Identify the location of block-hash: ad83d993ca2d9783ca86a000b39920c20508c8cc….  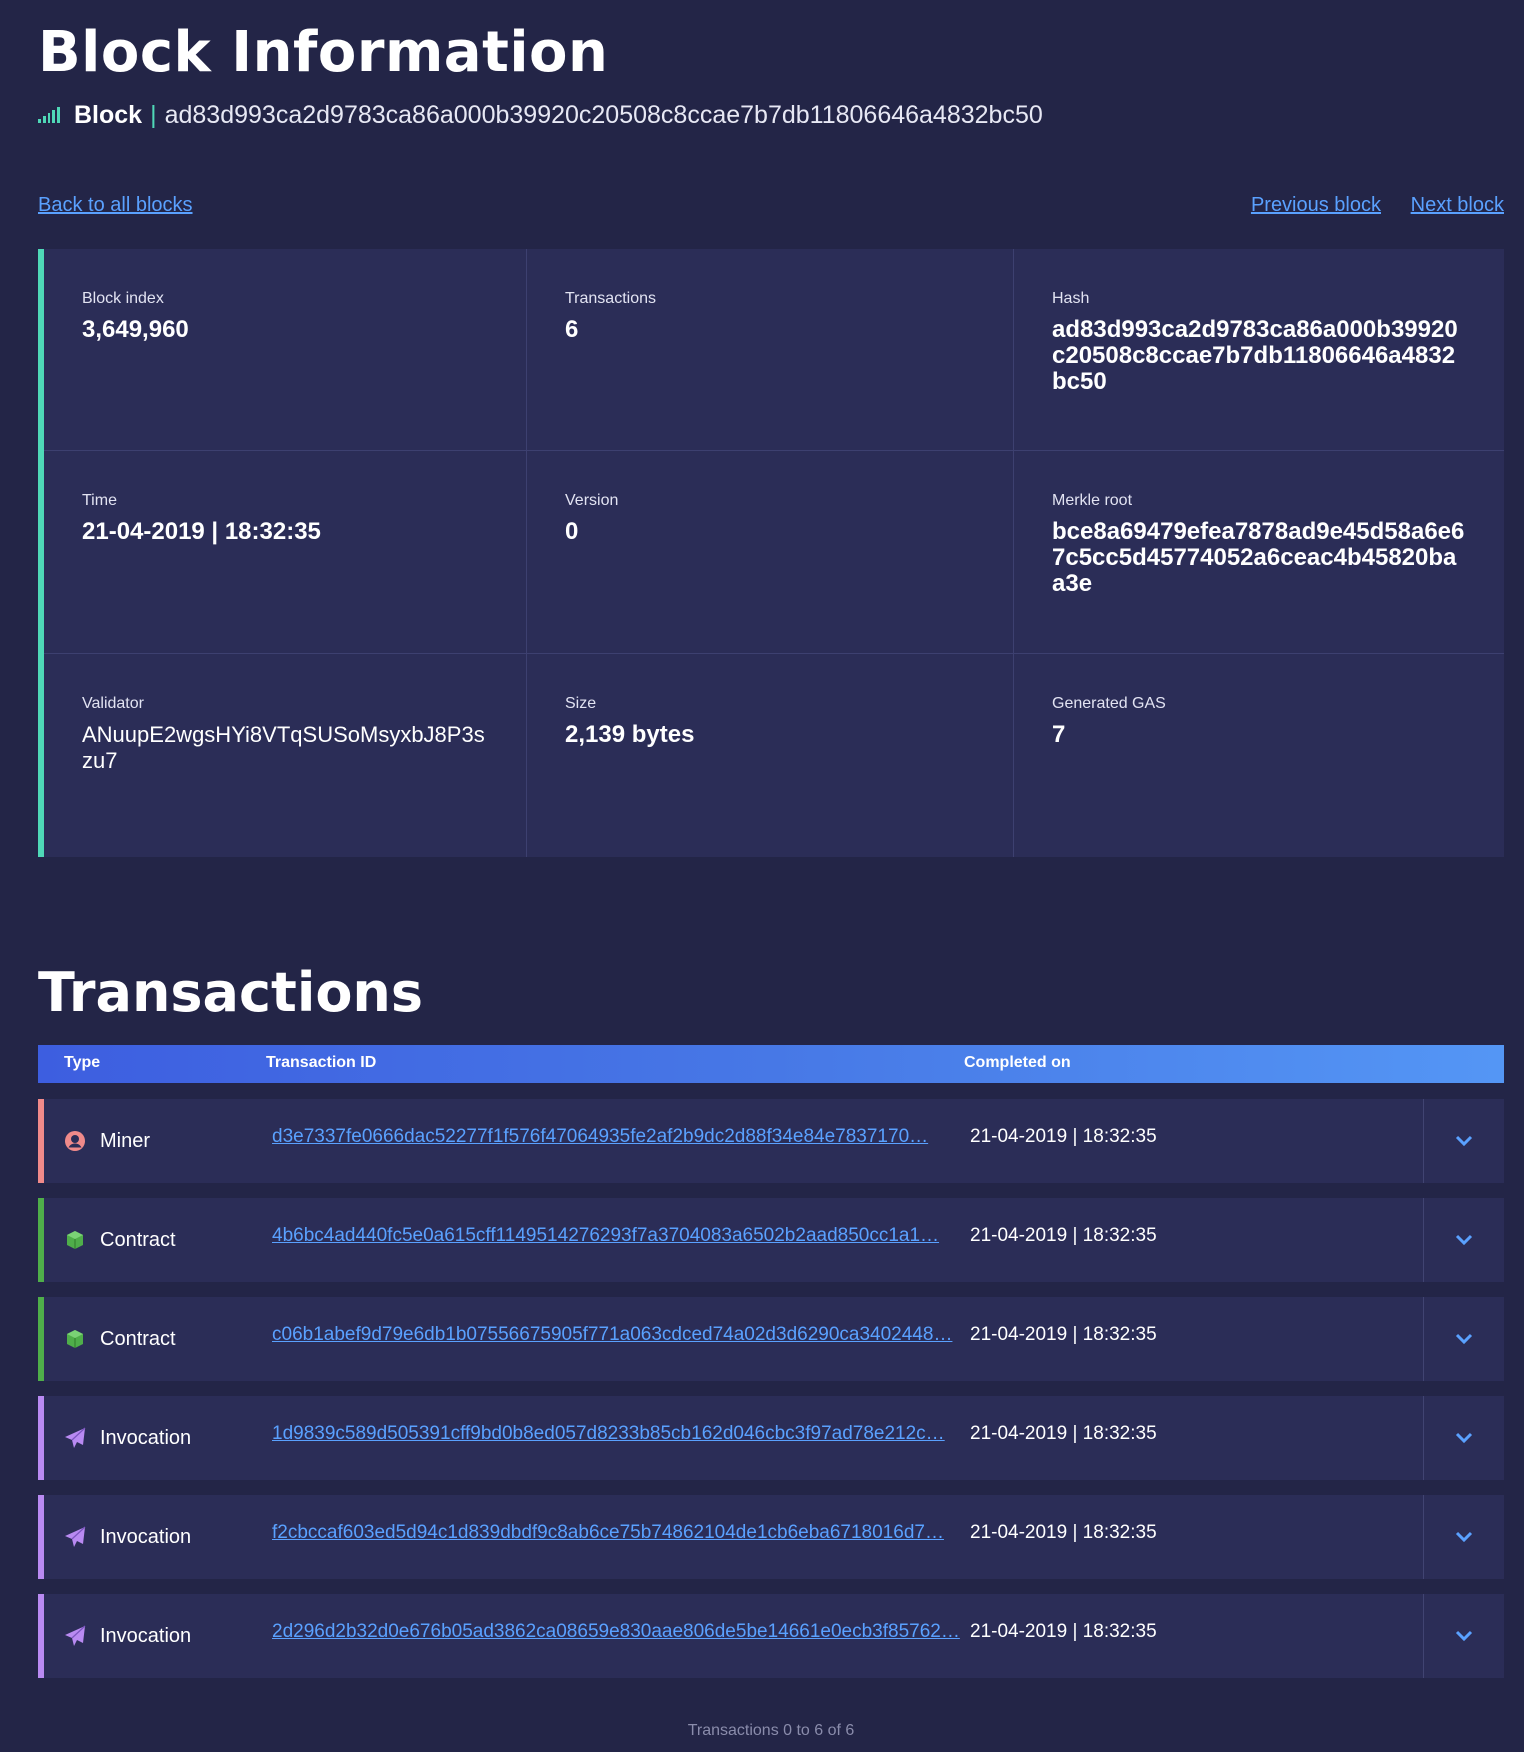
(603, 114).